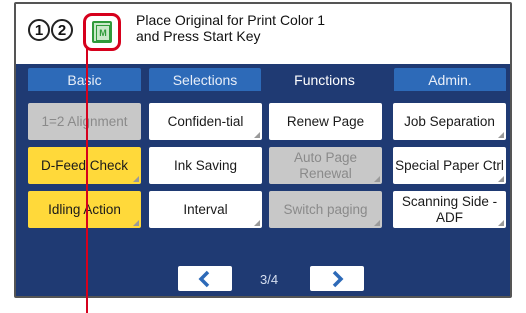 Image resolution: width=526 pixels, height=313 pixels. Describe the element at coordinates (324, 79) in the screenshot. I see `tab-functions: Functions` at that location.